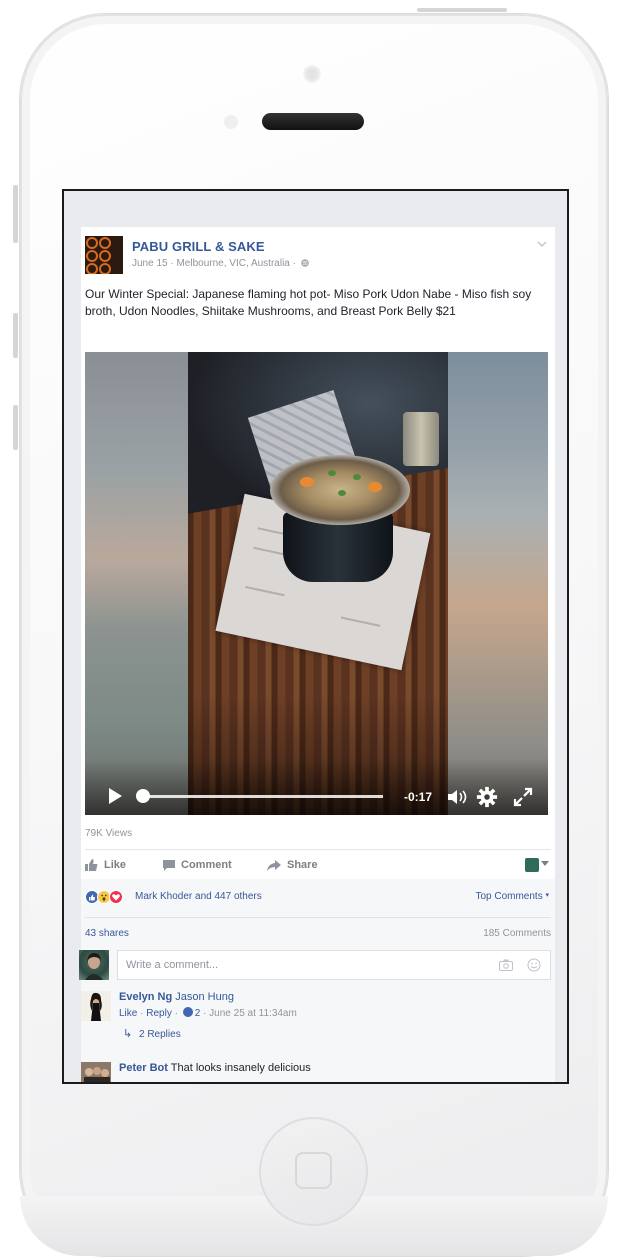 The image size is (619, 1258). Describe the element at coordinates (462, 10) in the screenshot. I see `power-button` at that location.